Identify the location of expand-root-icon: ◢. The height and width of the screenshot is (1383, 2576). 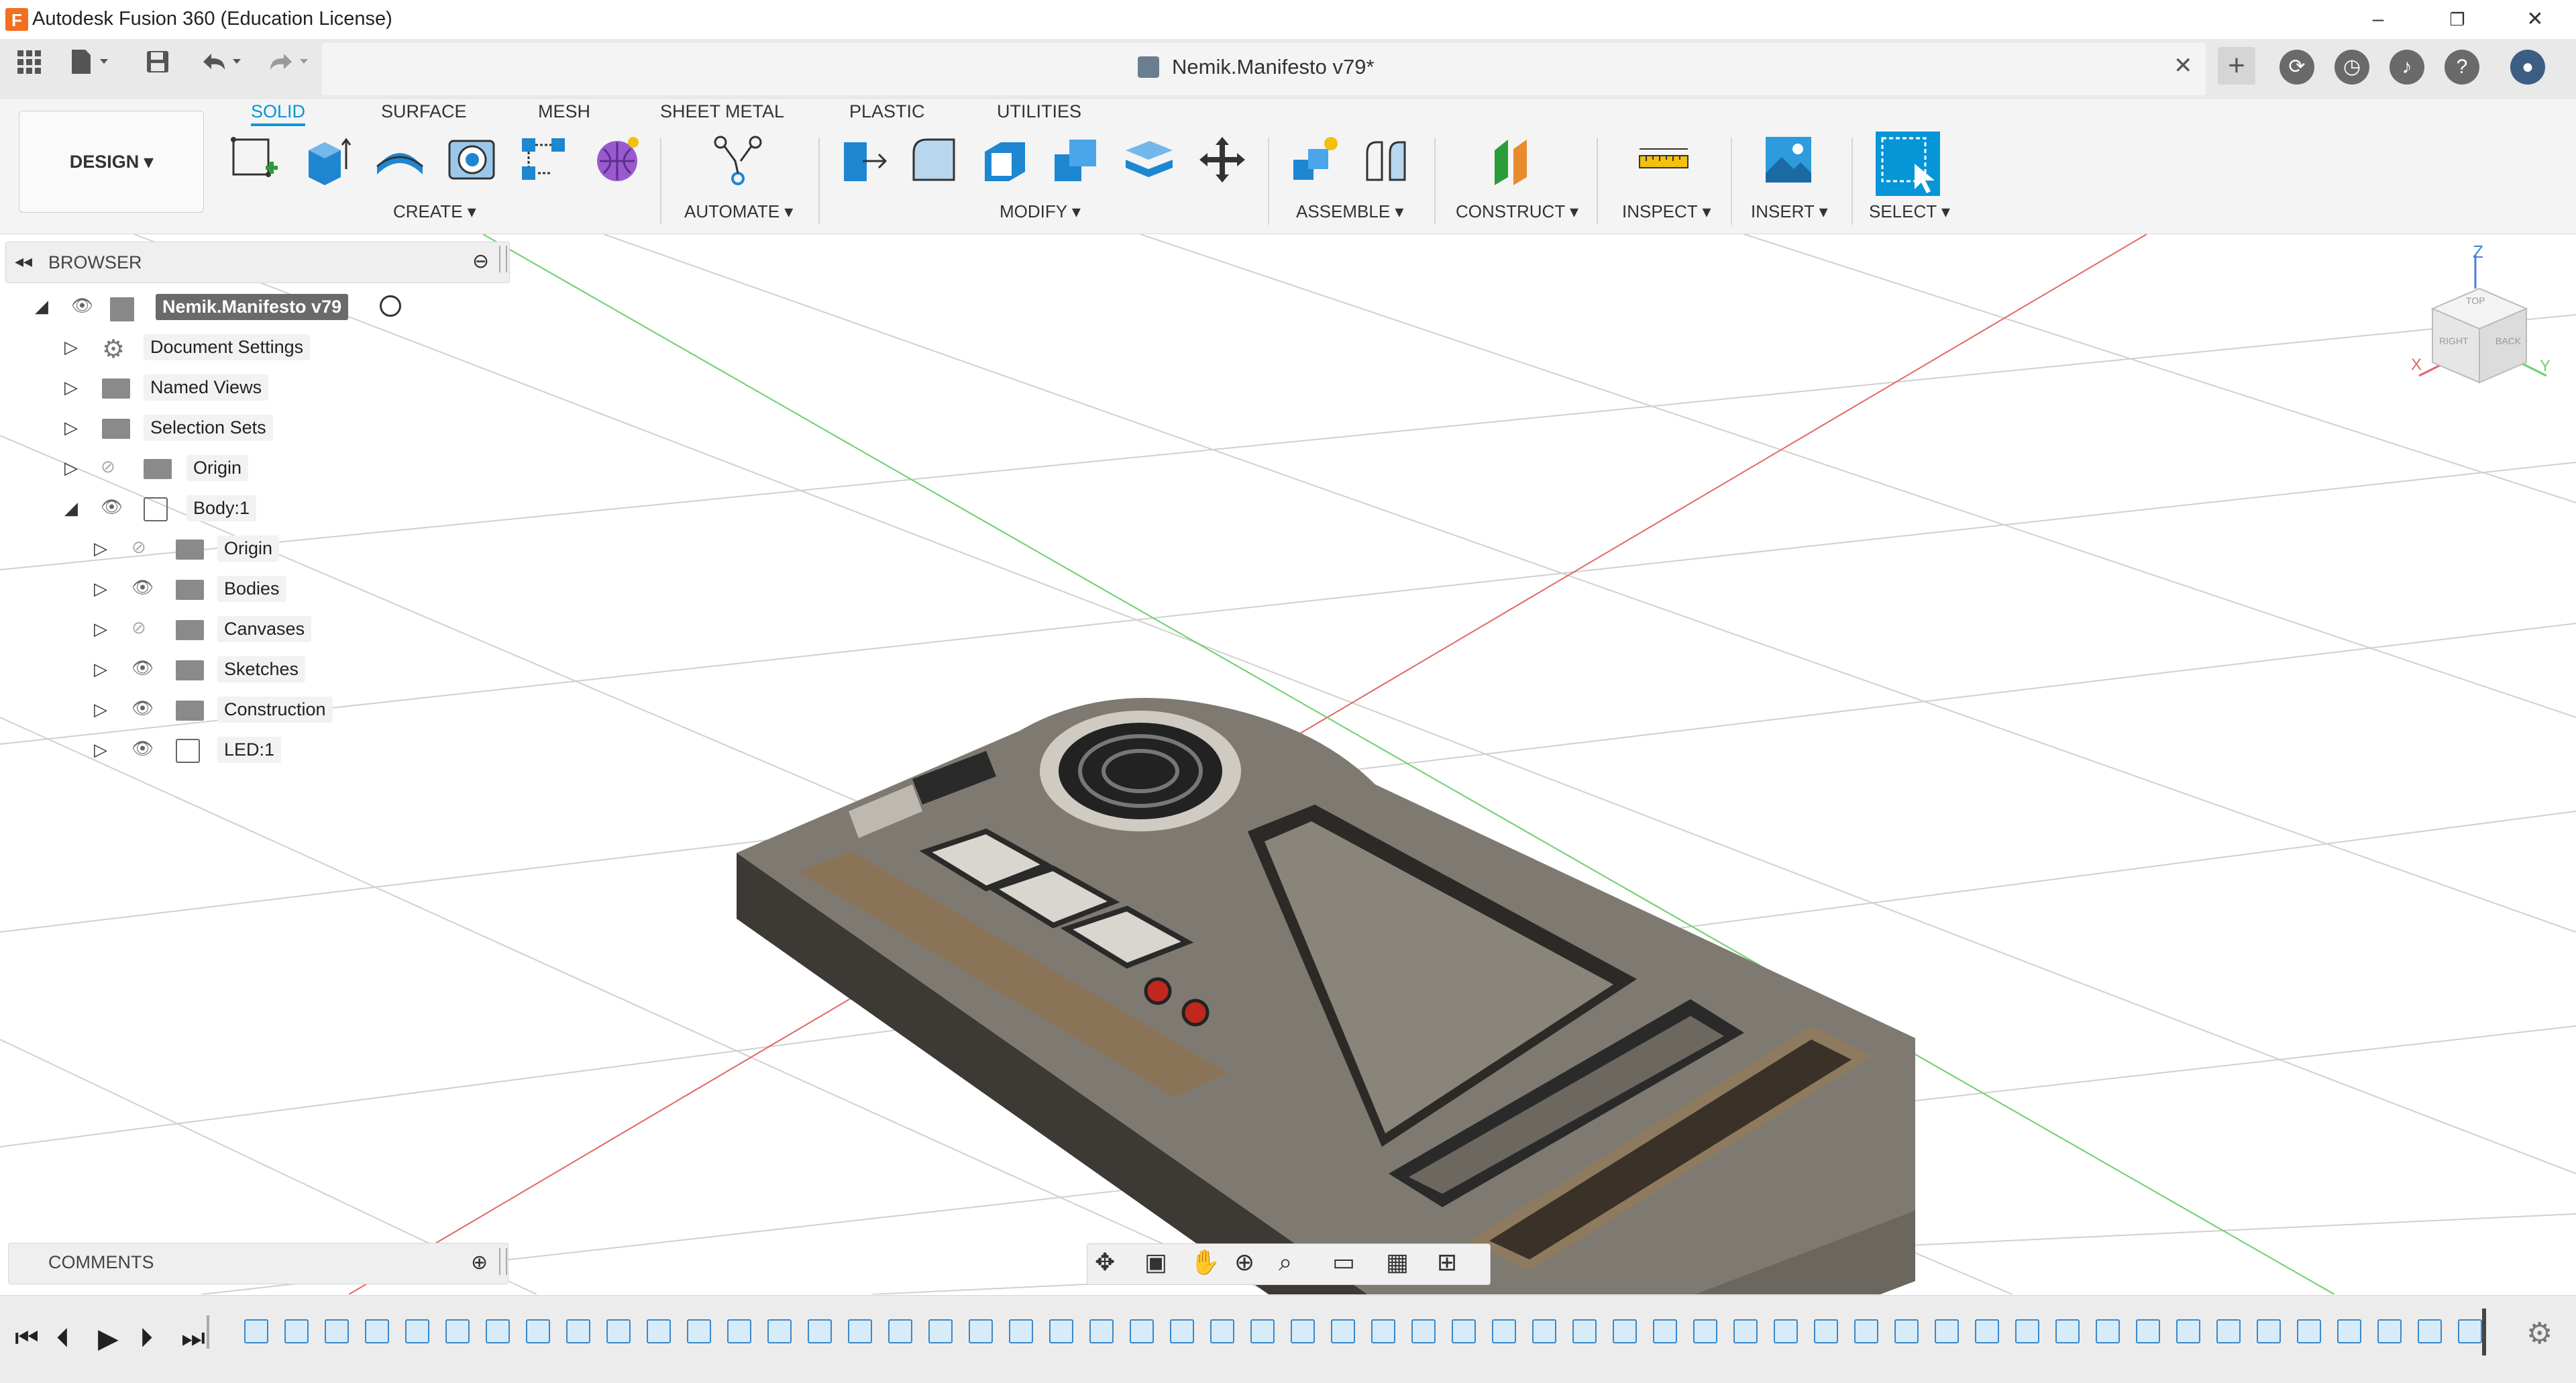
(41, 306).